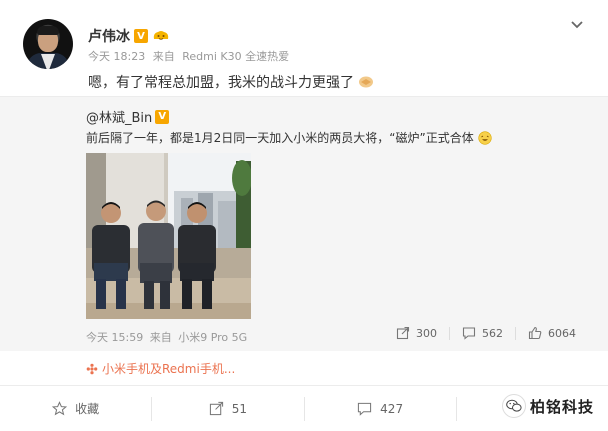  I want to click on author-name: 卢伟冰, so click(109, 36).